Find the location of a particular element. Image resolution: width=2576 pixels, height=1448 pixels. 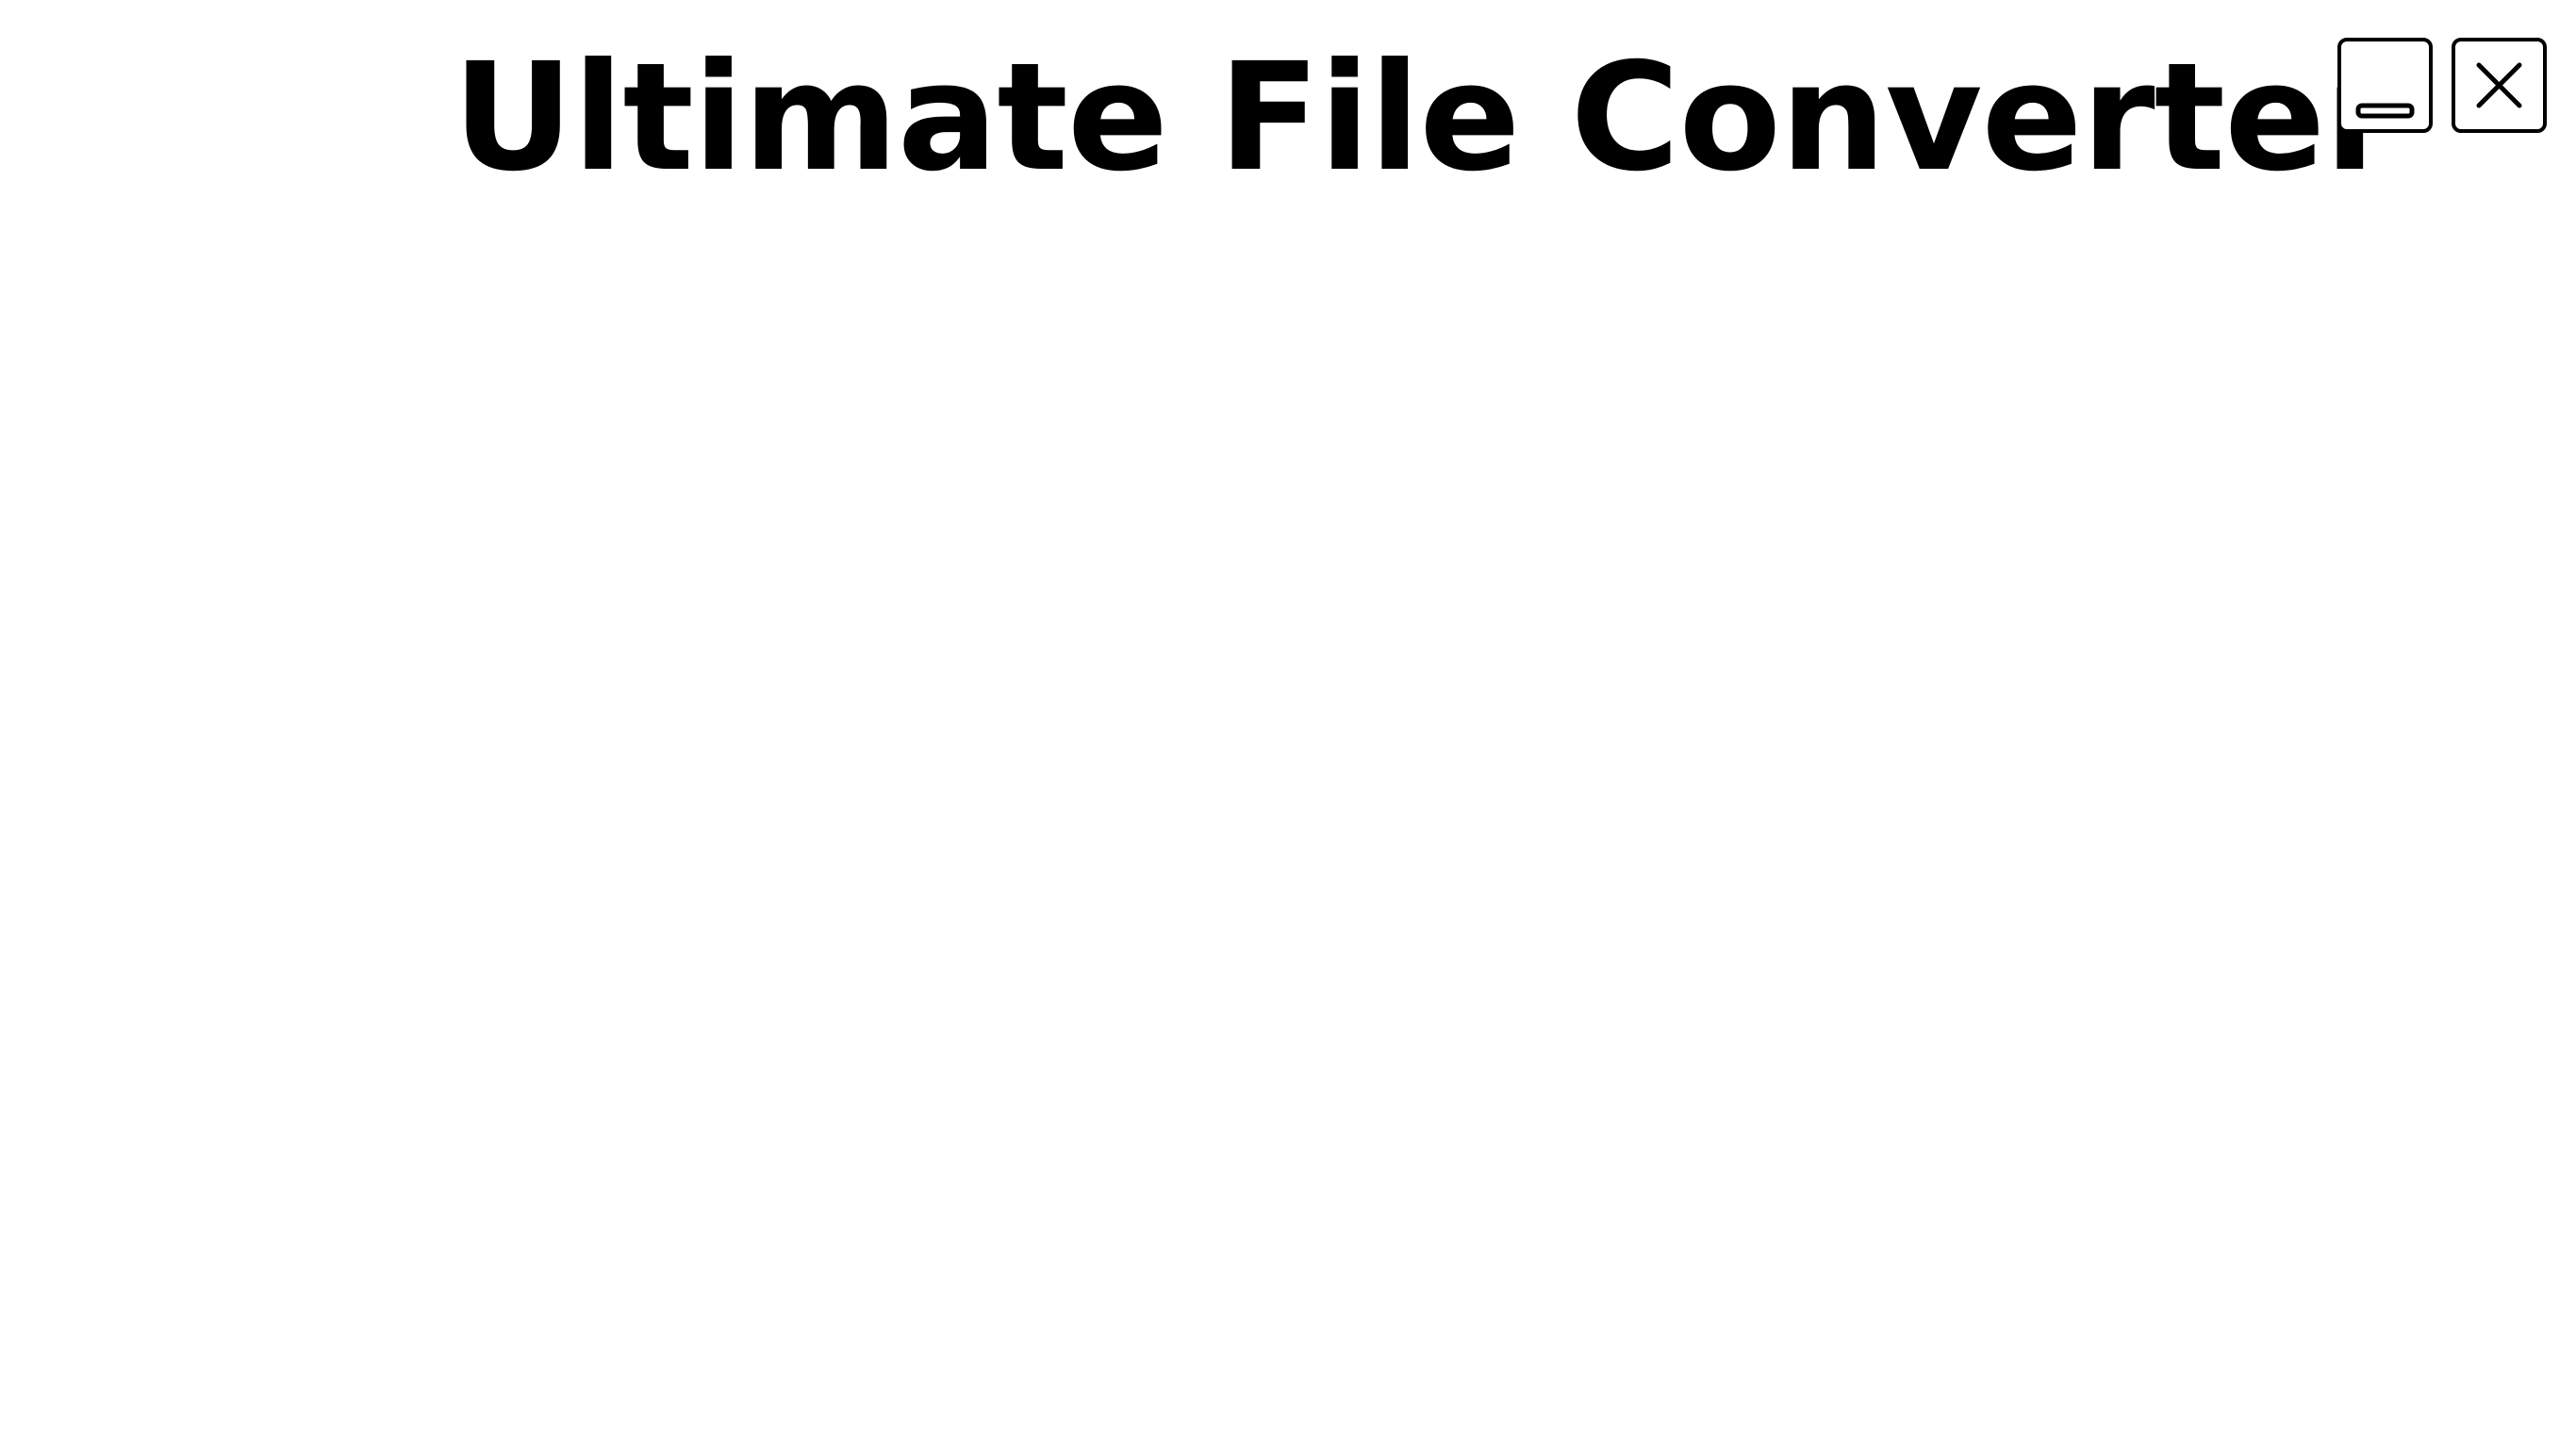

window-controls is located at coordinates (2442, 86).